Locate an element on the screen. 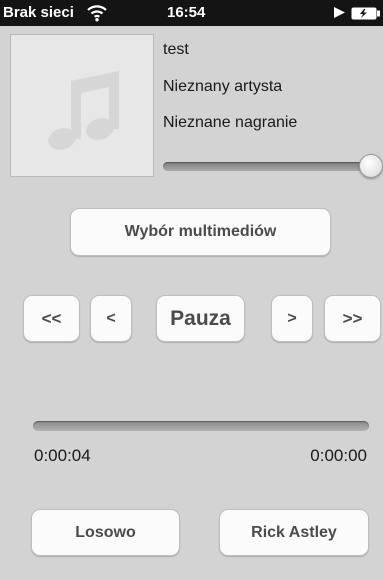 Image resolution: width=383 pixels, height=580 pixels. carrier-label: Brak sieci is located at coordinates (38, 12).